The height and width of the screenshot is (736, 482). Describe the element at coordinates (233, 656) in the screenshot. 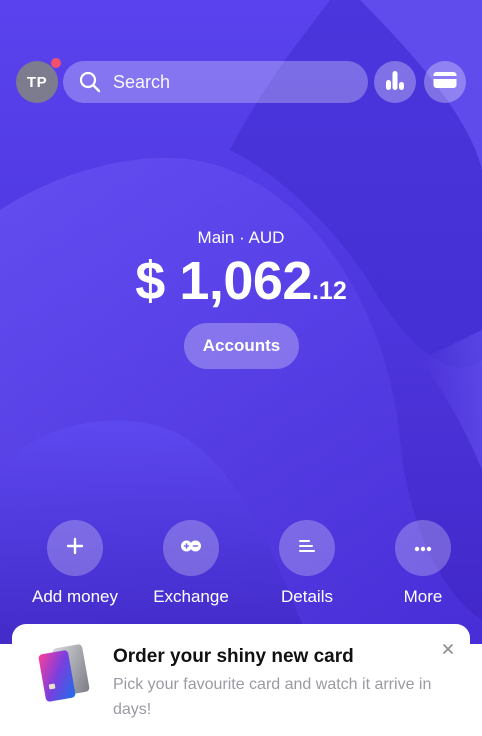

I see `promo-title: Order your shiny new card` at that location.